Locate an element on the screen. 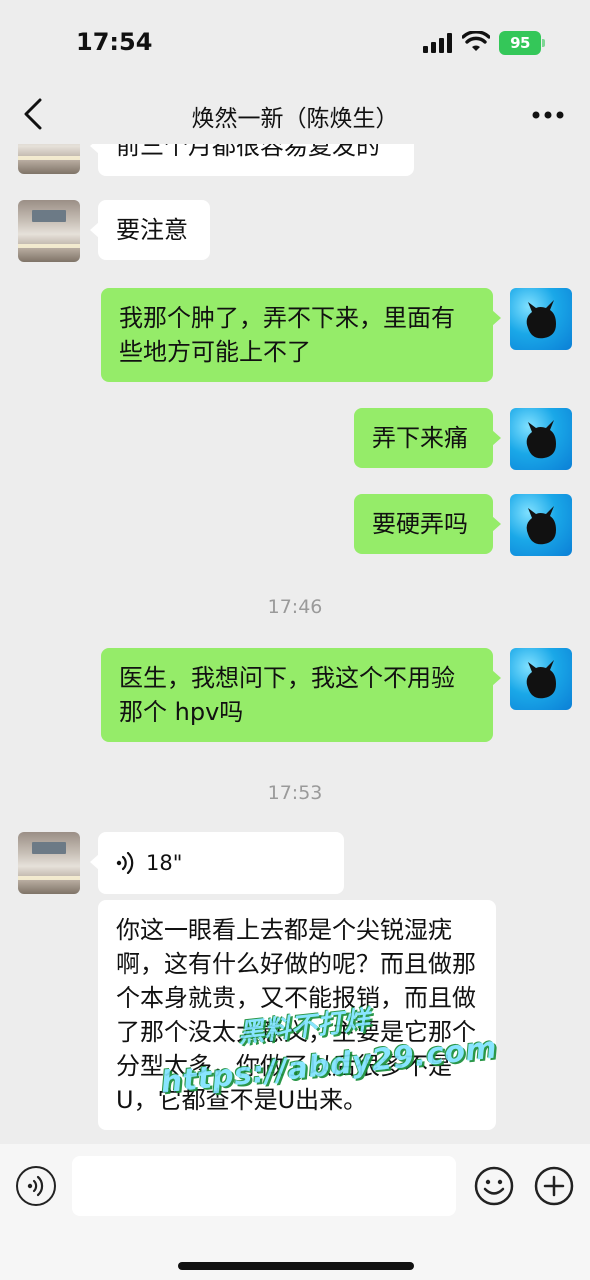 The height and width of the screenshot is (1280, 590). nav-bar: 焕然一新（陈焕生） is located at coordinates (295, 115).